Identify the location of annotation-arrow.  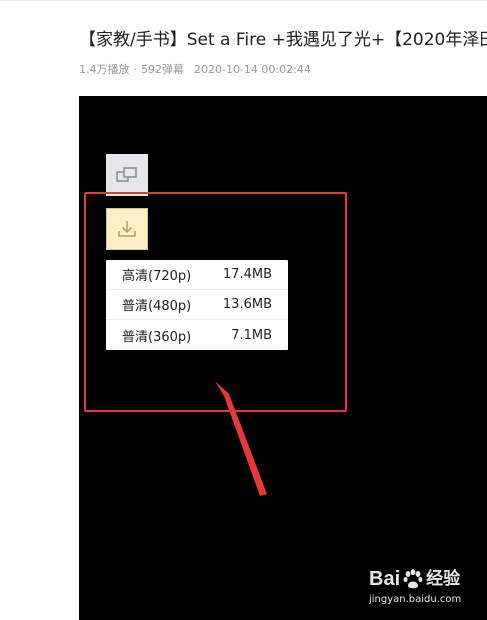
(241, 438).